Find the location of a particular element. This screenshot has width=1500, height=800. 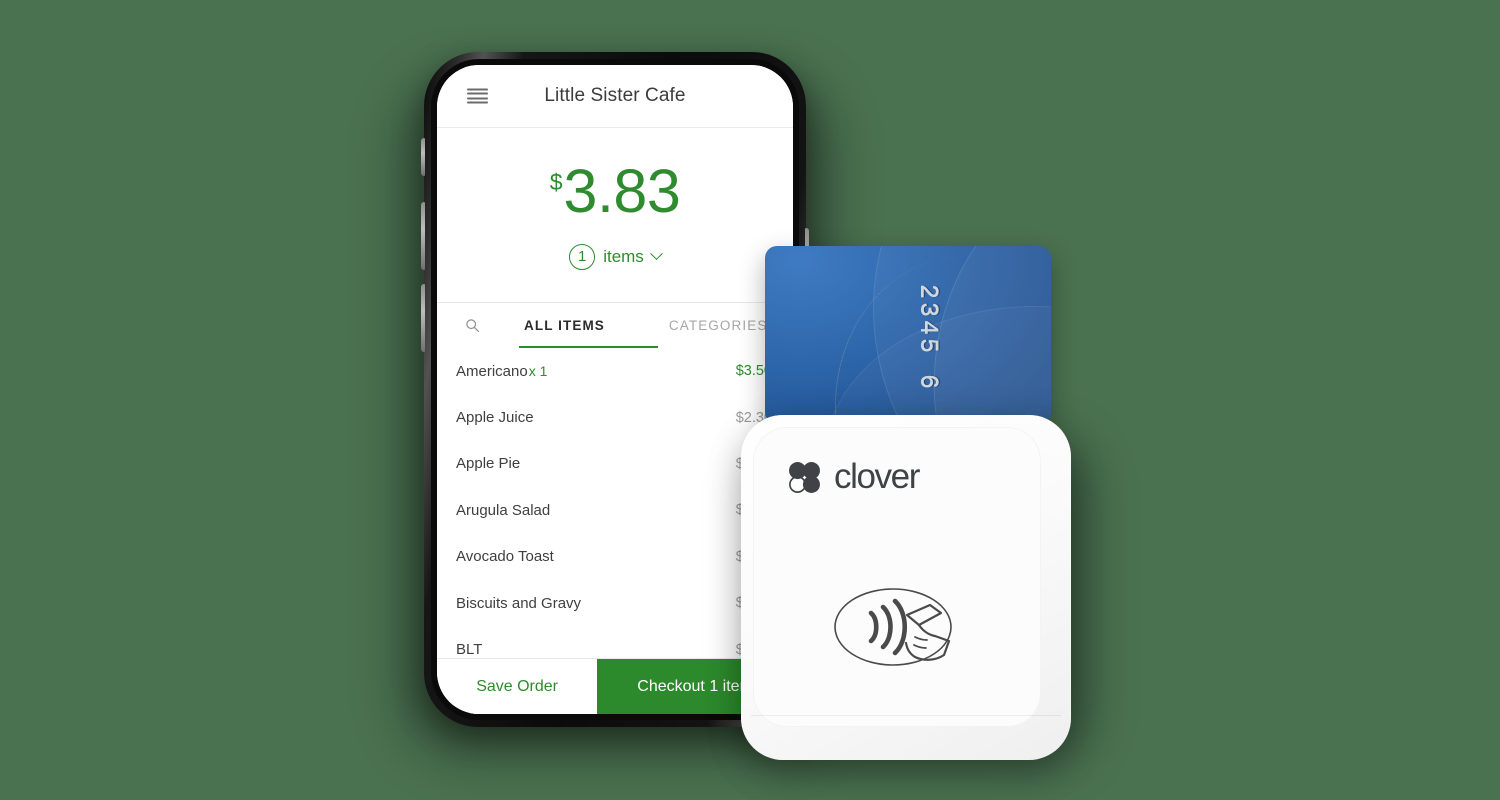

clover-logo: clover is located at coordinates (853, 477).